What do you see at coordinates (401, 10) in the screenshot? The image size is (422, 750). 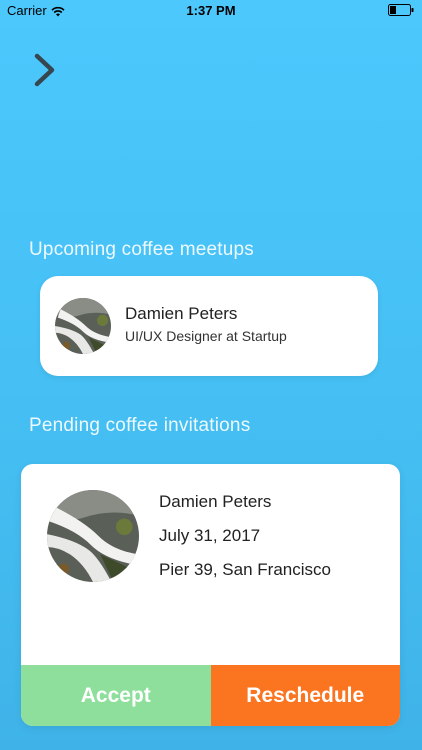 I see `battery-icon` at bounding box center [401, 10].